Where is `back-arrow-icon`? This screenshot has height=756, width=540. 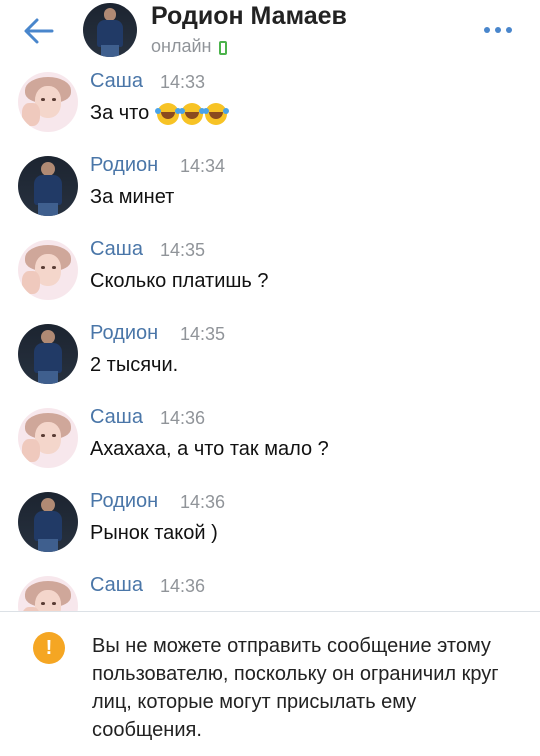 back-arrow-icon is located at coordinates (39, 31).